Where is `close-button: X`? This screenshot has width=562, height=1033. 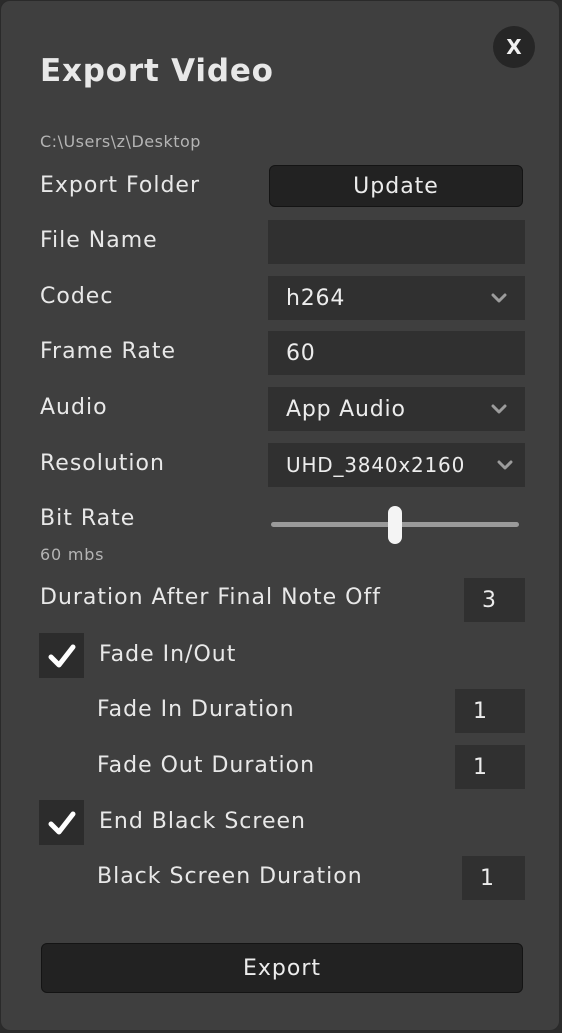
close-button: X is located at coordinates (514, 47).